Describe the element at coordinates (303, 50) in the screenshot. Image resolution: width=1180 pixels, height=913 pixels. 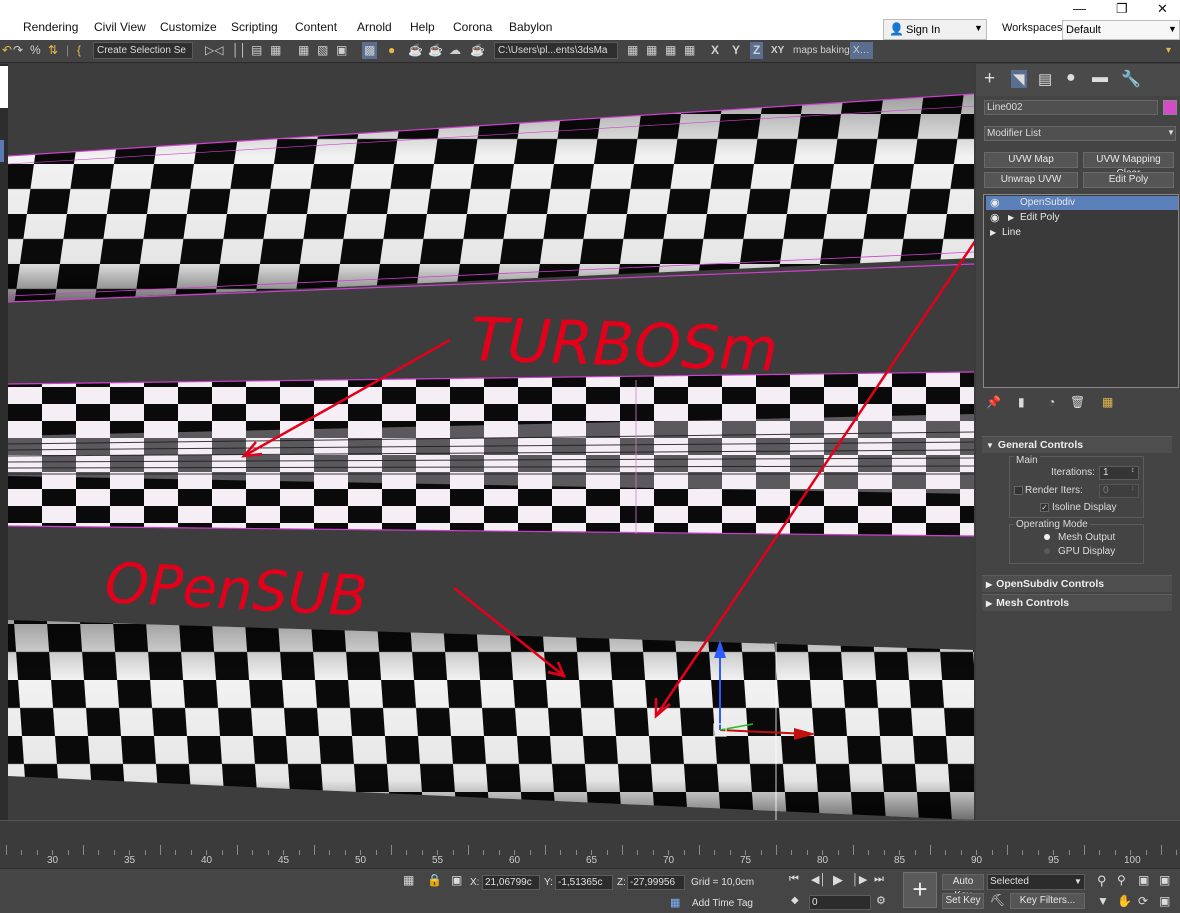
I see `curve-editor-icon: ▦` at that location.